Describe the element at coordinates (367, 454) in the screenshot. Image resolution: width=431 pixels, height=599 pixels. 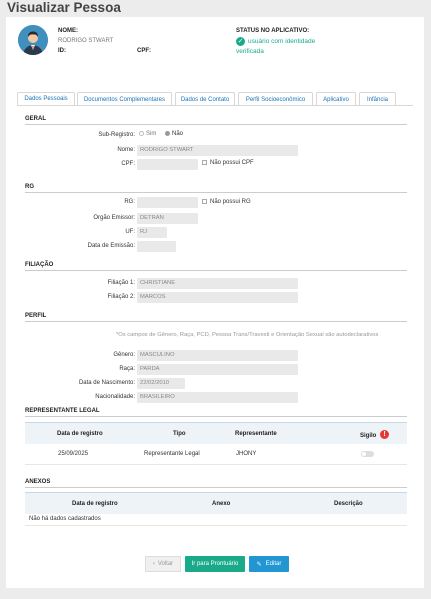
I see `sigilo-toggle` at that location.